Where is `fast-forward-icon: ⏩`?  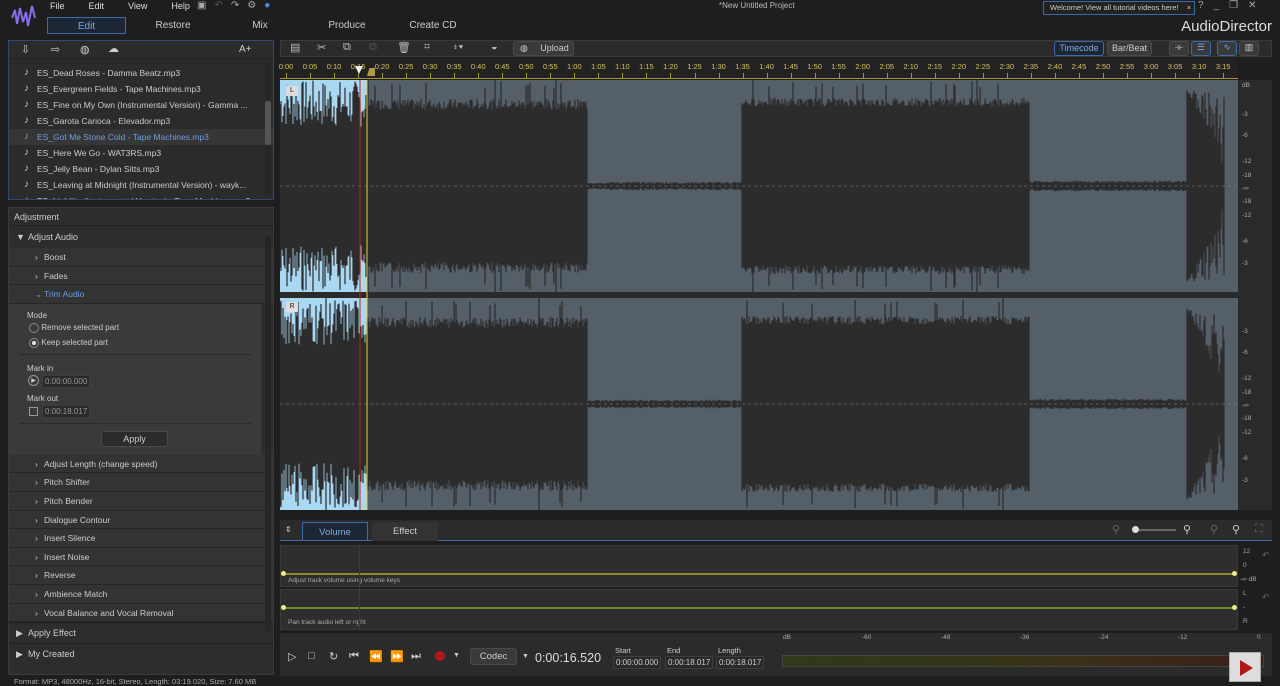
fast-forward-icon: ⏩ is located at coordinates (397, 656).